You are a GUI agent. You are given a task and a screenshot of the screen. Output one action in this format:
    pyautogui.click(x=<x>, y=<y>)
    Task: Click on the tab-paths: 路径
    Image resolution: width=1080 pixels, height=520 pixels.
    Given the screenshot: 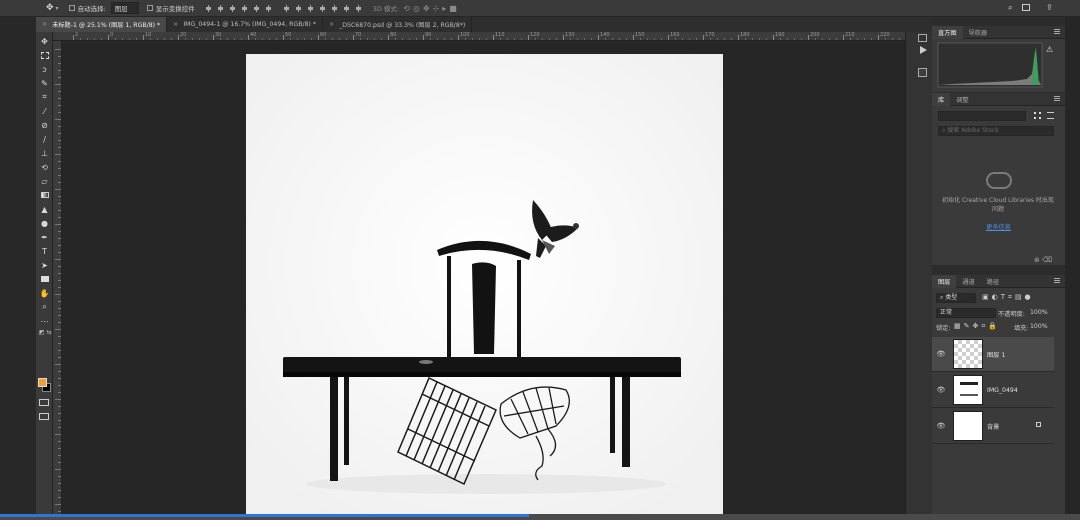 What is the action you would take?
    pyautogui.click(x=993, y=281)
    